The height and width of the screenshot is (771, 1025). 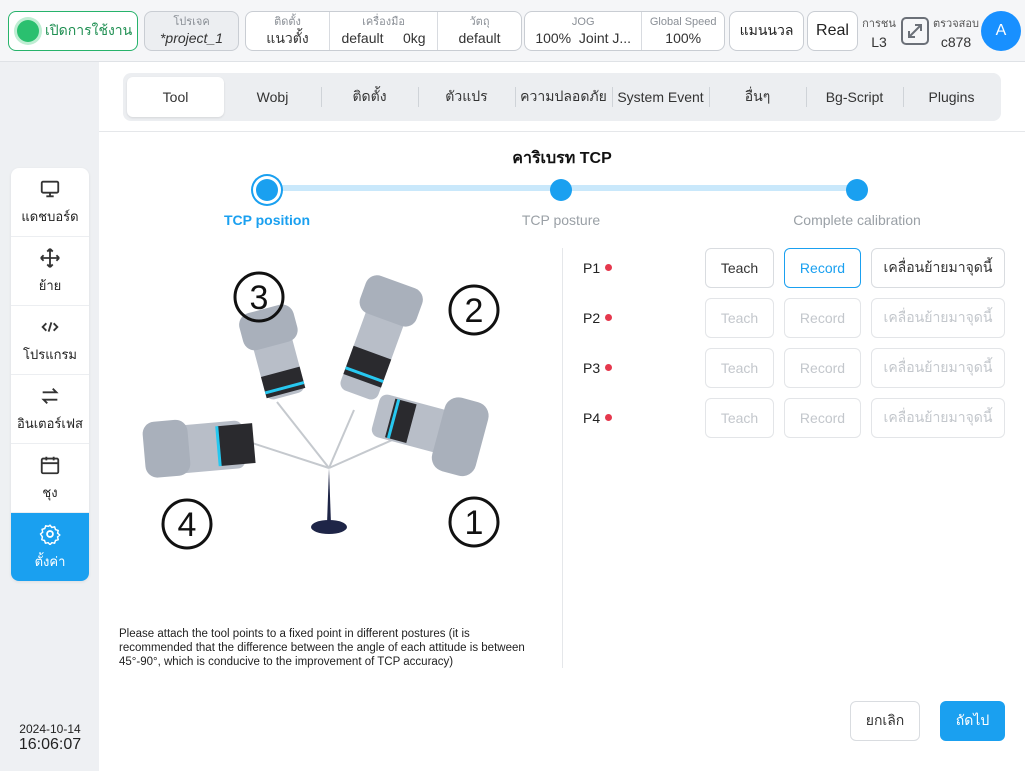 I want to click on tab-install: ติดตั้ง, so click(x=369, y=97).